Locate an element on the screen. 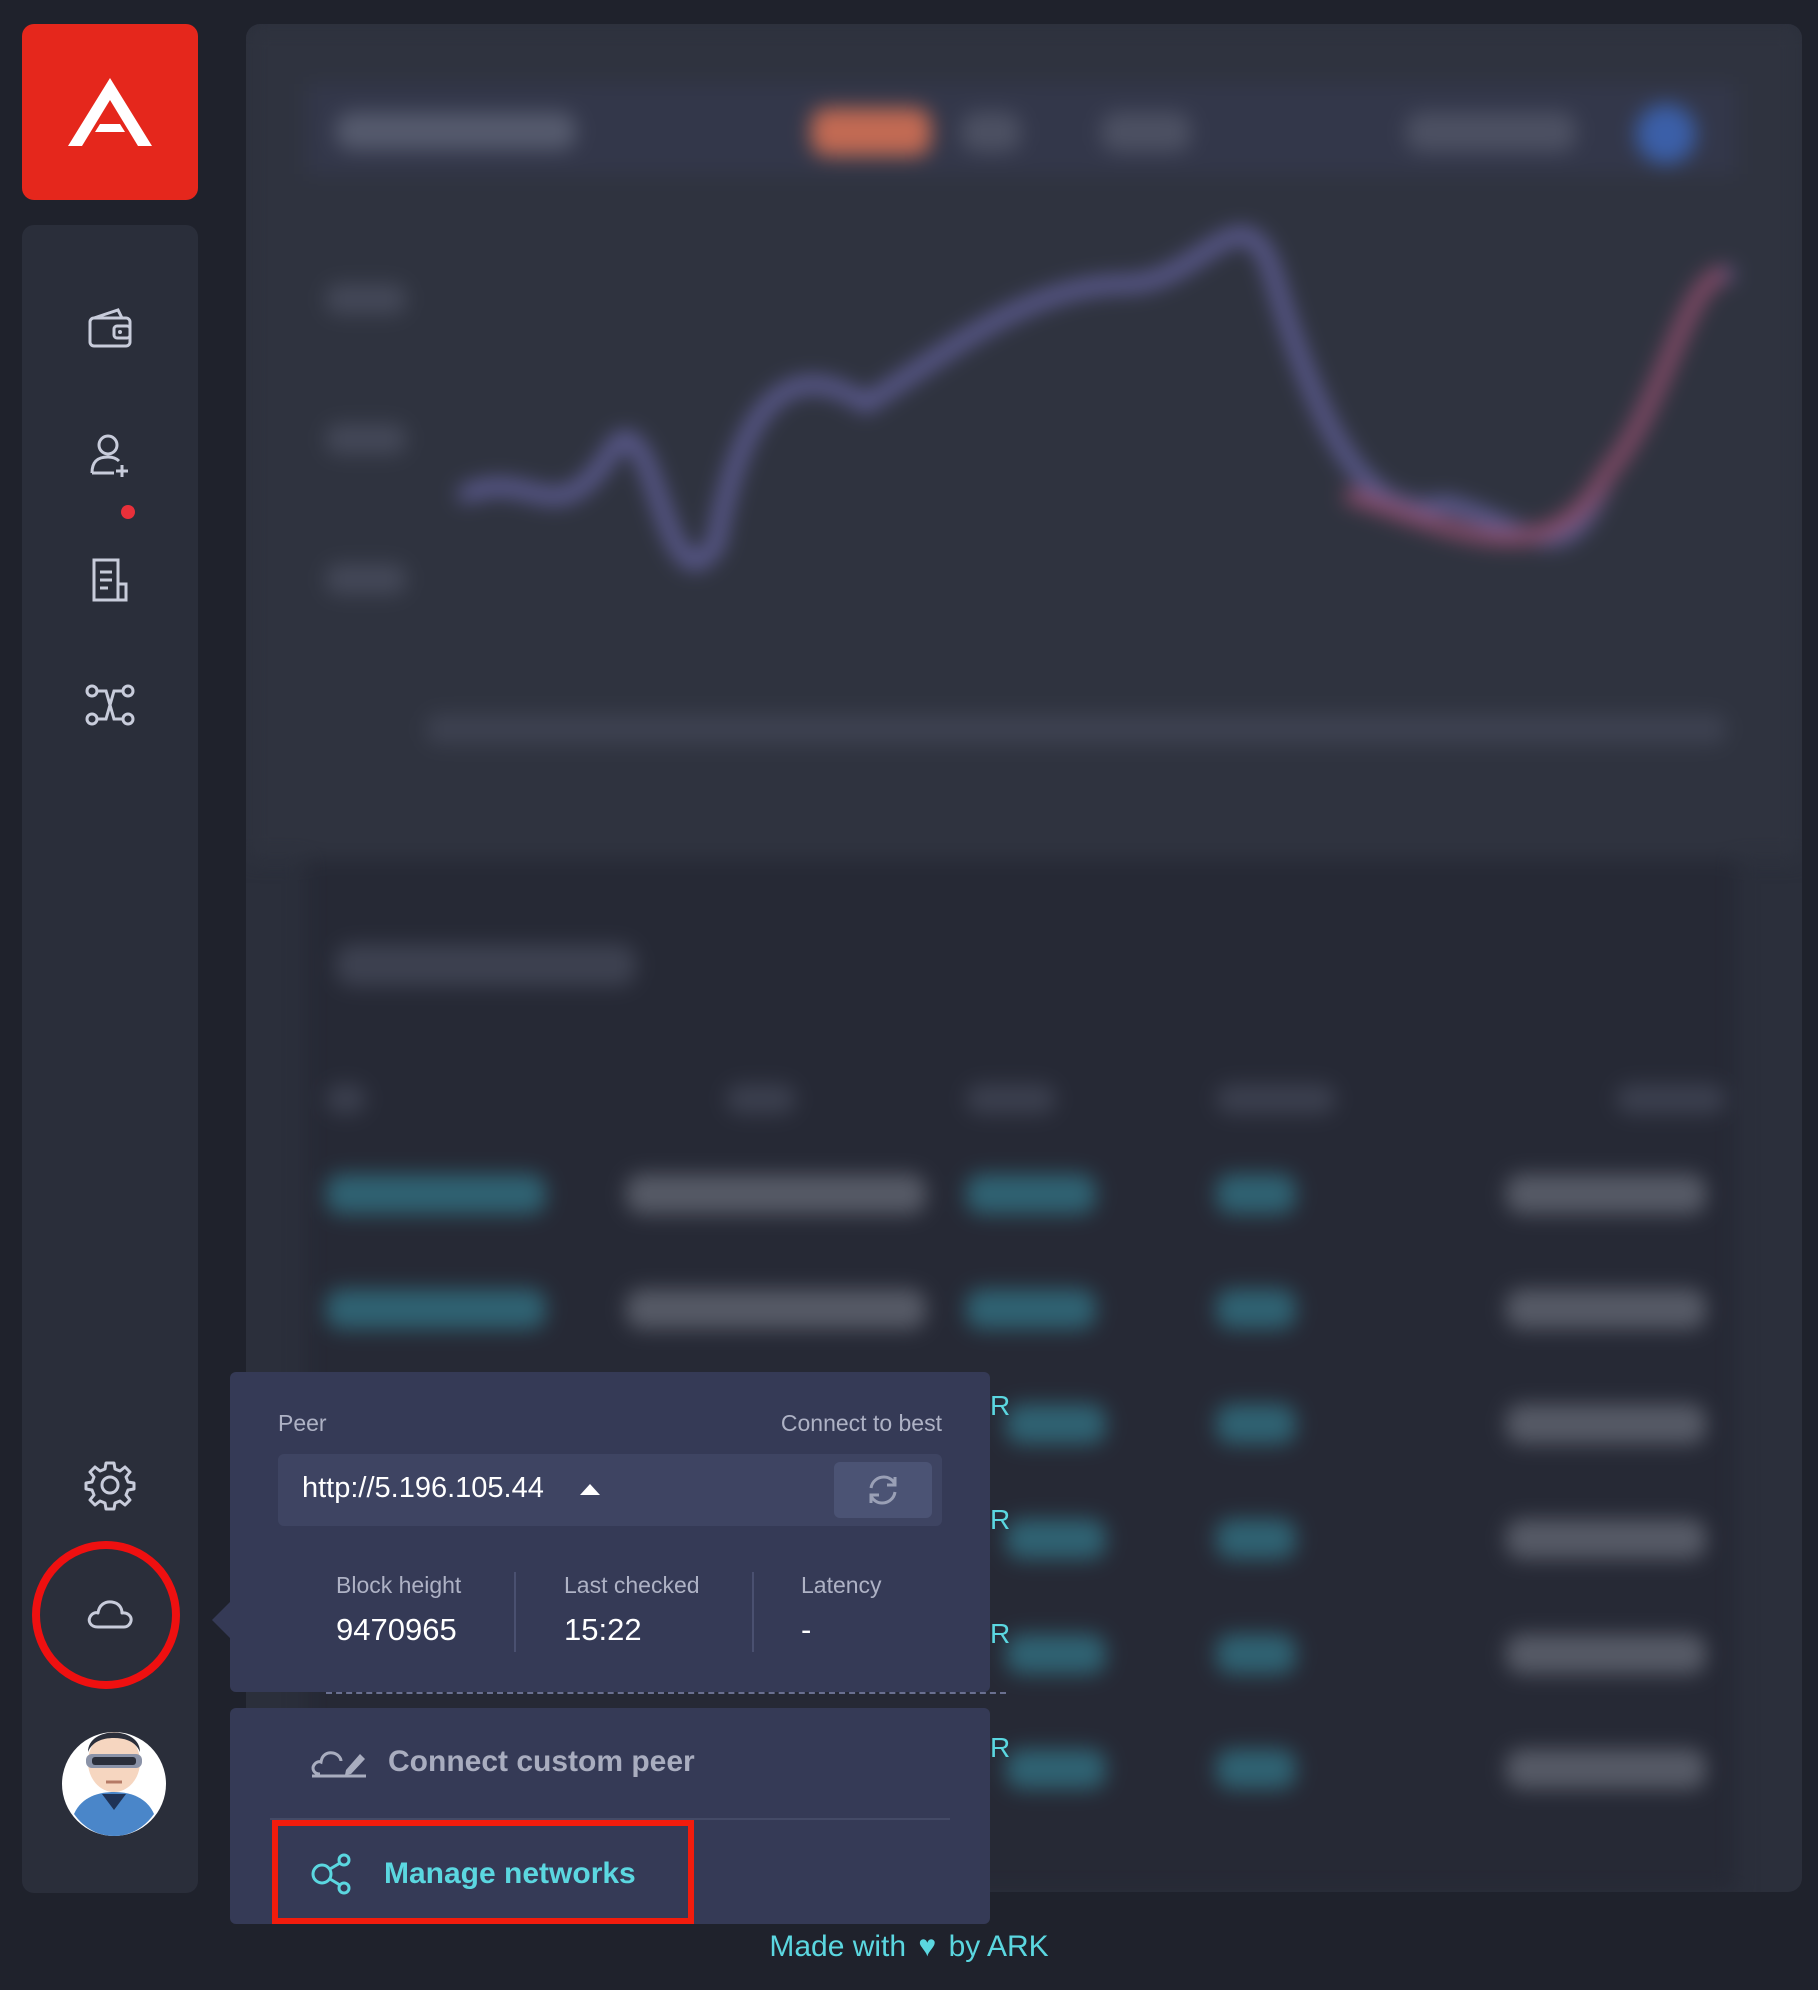 The height and width of the screenshot is (1990, 1818). sidebar-item-settings is located at coordinates (110, 1485).